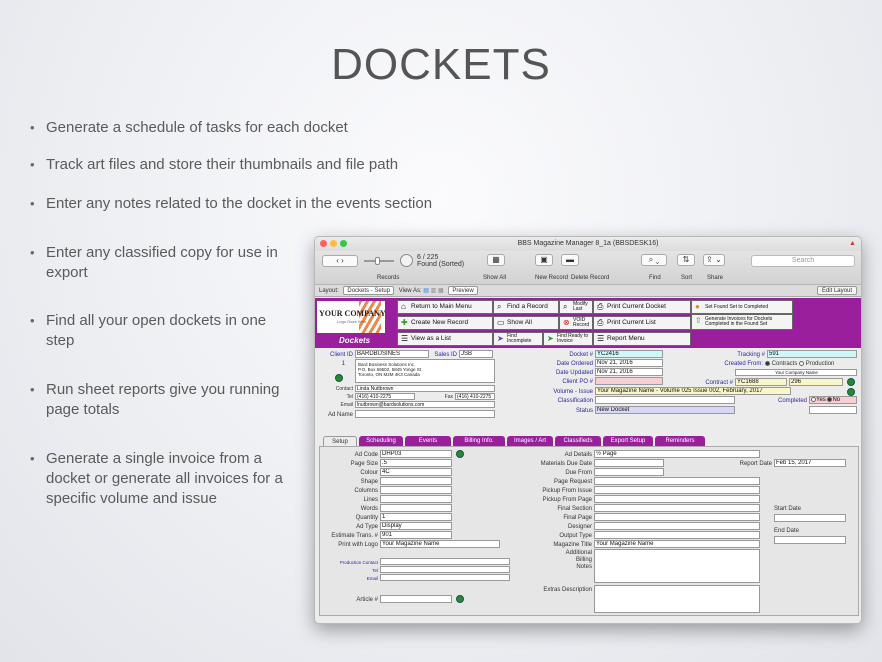 This screenshot has width=882, height=662. What do you see at coordinates (445, 561) in the screenshot?
I see `production-contact-field` at bounding box center [445, 561].